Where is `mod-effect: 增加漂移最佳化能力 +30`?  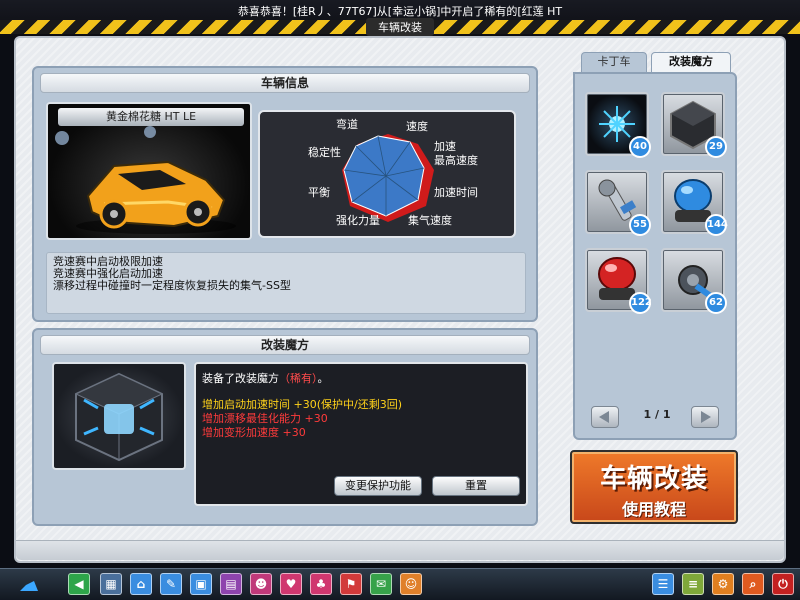
mod-effect: 增加漂移最佳化能力 +30 is located at coordinates (265, 418).